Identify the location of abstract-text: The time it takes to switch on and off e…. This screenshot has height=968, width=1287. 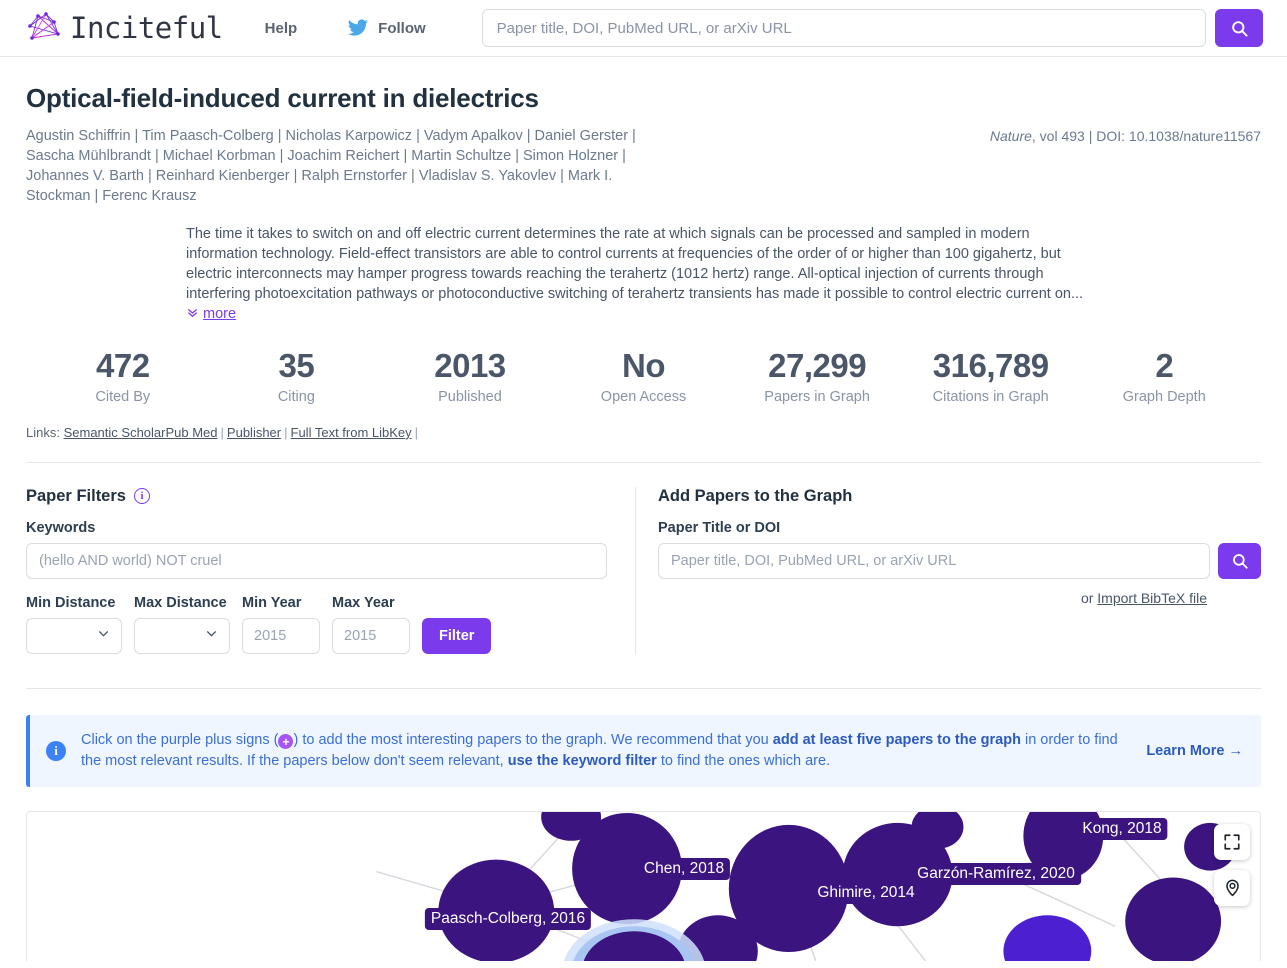
(635, 264).